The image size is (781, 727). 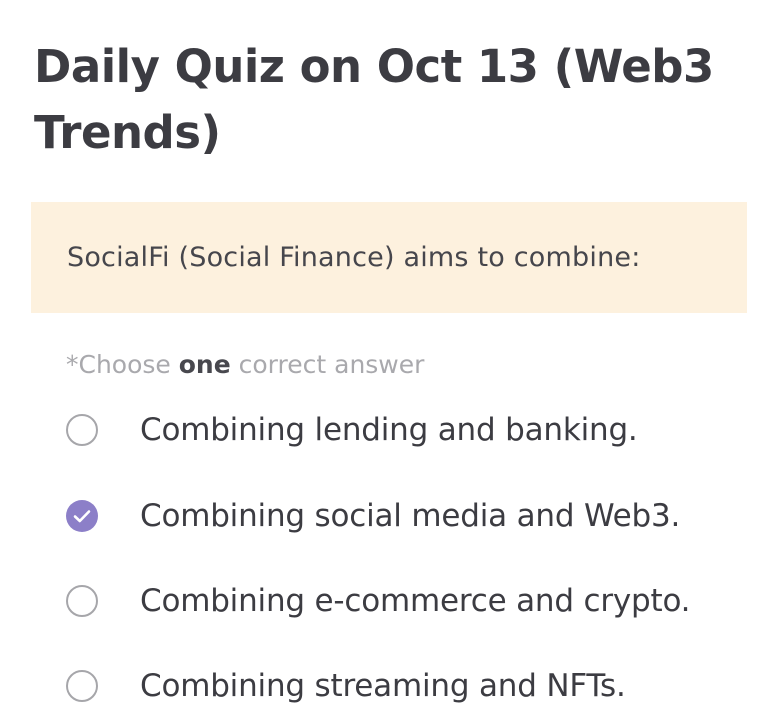 I want to click on answer-option-2: Combining social media and Web3., so click(x=373, y=516).